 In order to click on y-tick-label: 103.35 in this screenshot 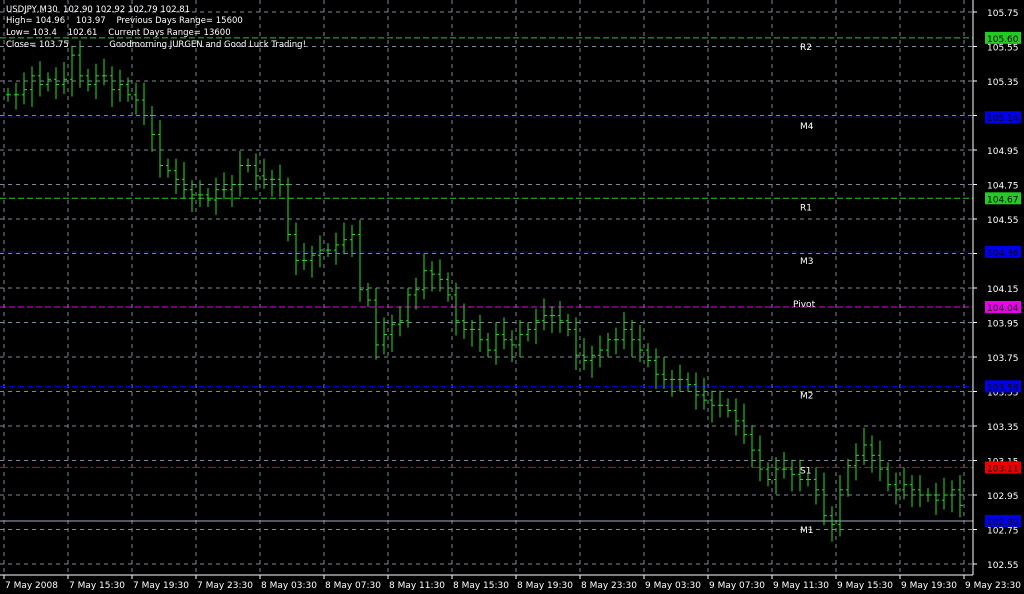, I will do `click(1003, 428)`.